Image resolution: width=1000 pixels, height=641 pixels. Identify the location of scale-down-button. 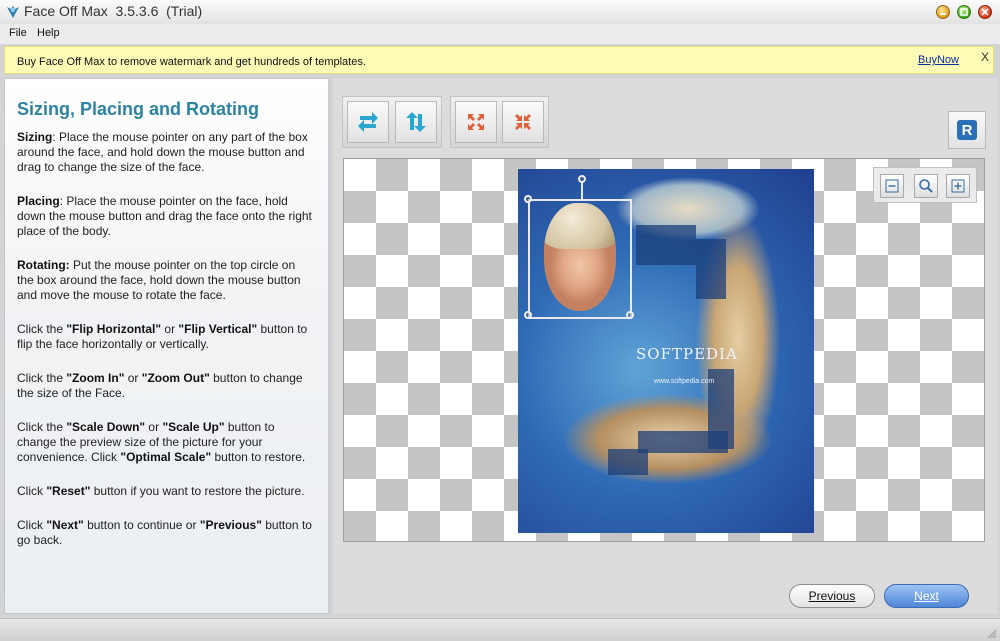
(892, 186).